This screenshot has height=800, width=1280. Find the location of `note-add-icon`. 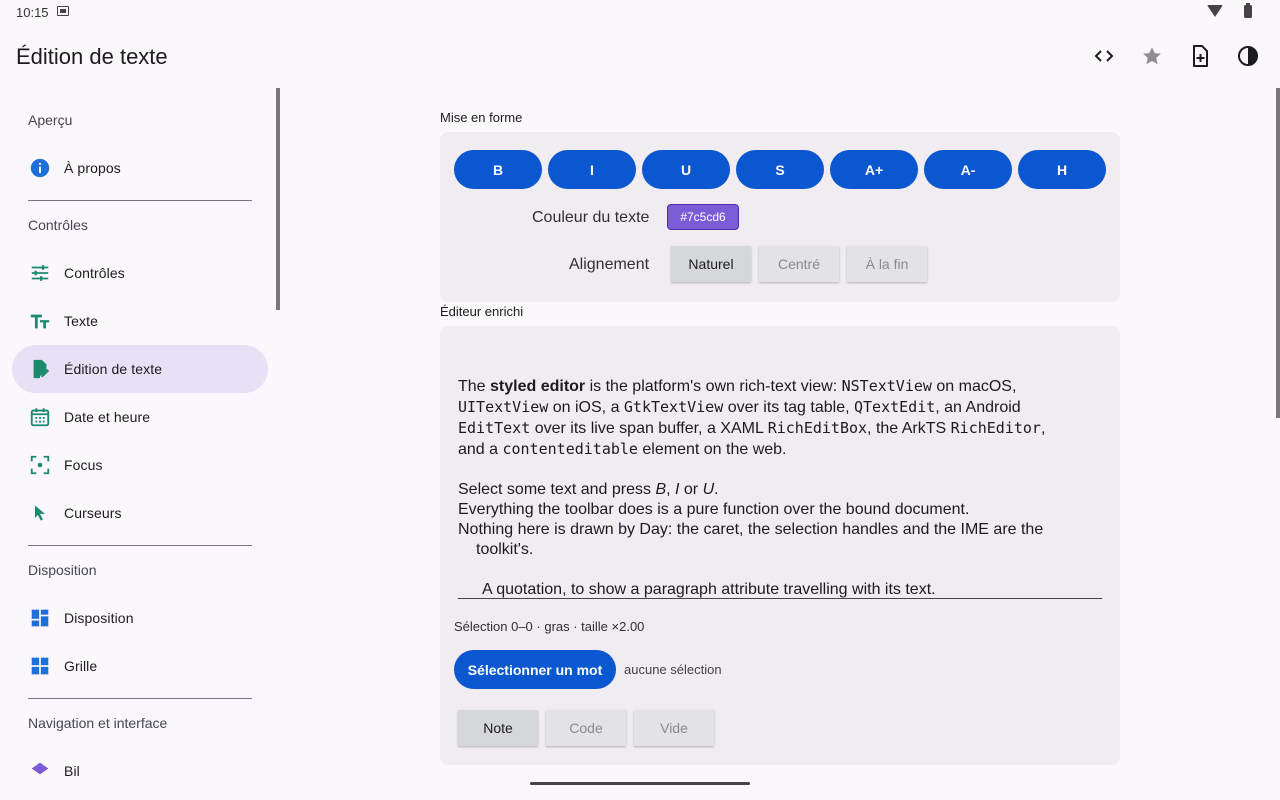

note-add-icon is located at coordinates (1200, 56).